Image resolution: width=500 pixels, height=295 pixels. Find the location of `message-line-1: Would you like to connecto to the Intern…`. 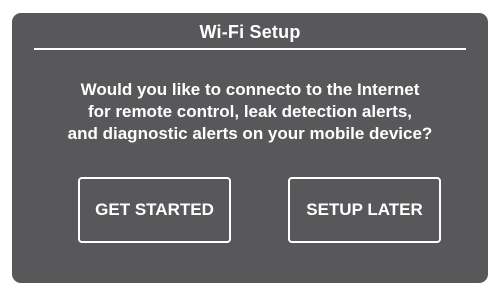

message-line-1: Would you like to connecto to the Intern… is located at coordinates (250, 89).